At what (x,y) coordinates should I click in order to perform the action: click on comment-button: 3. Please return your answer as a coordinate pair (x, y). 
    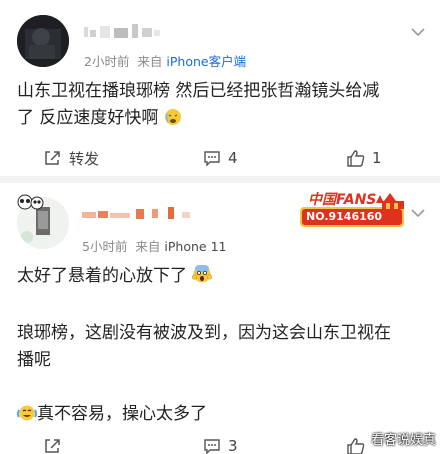
    Looking at the image, I should click on (220, 440).